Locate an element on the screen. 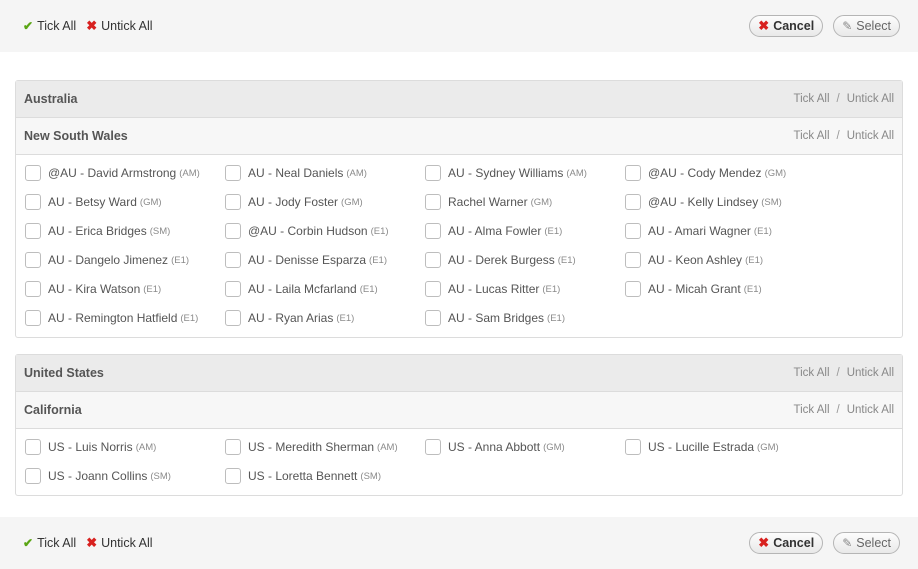 The height and width of the screenshot is (569, 918). tick-all-label: Tick All is located at coordinates (57, 543).